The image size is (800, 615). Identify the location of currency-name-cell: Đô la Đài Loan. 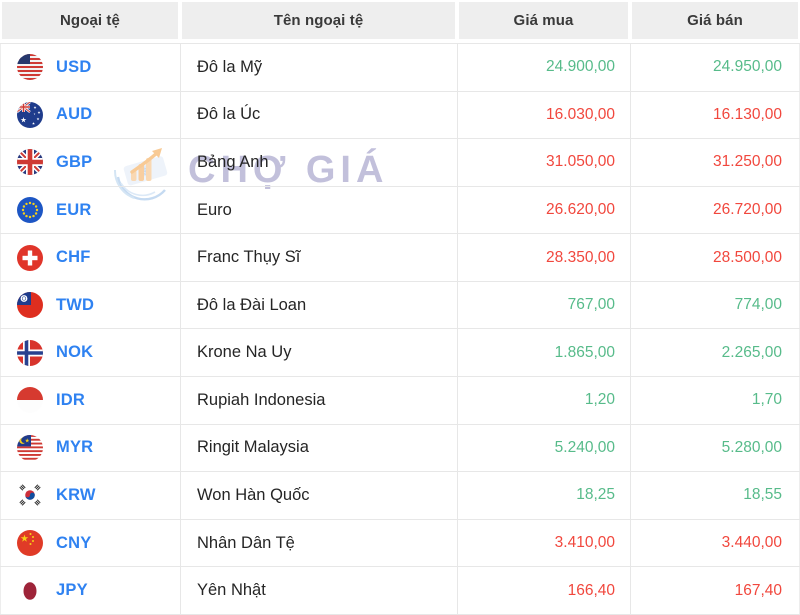
(318, 305).